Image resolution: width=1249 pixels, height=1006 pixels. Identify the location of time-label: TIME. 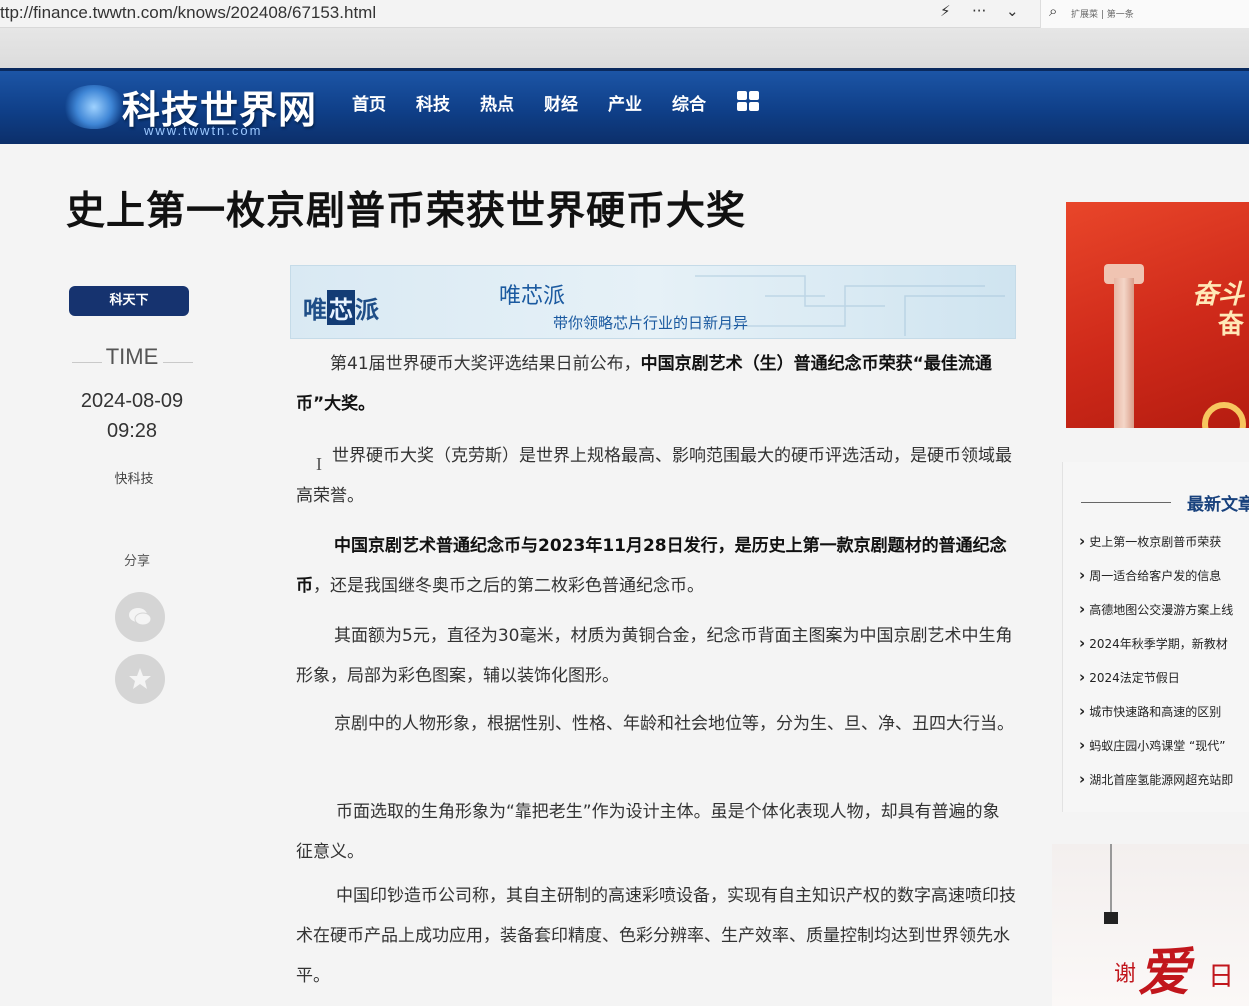
(132, 356).